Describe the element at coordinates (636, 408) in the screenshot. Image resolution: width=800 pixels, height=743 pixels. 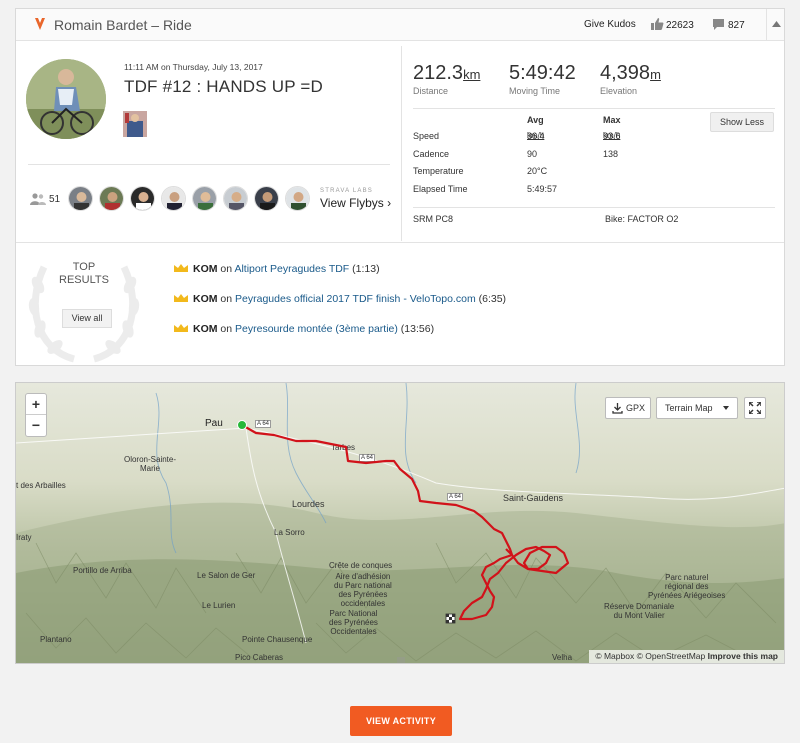
I see `gpx-label: GPX` at that location.